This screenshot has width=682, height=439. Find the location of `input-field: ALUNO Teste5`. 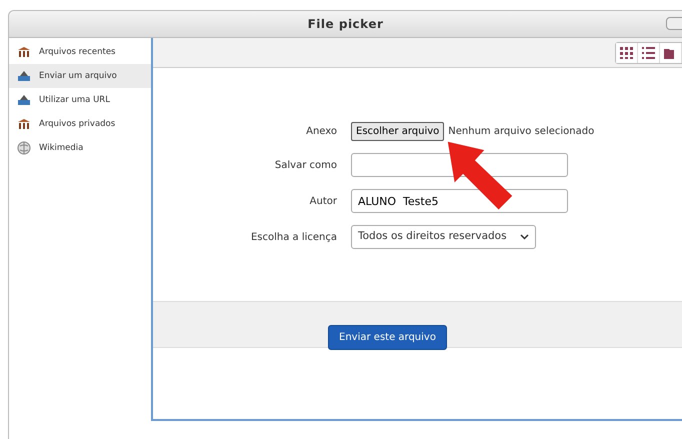

input-field: ALUNO Teste5 is located at coordinates (459, 201).